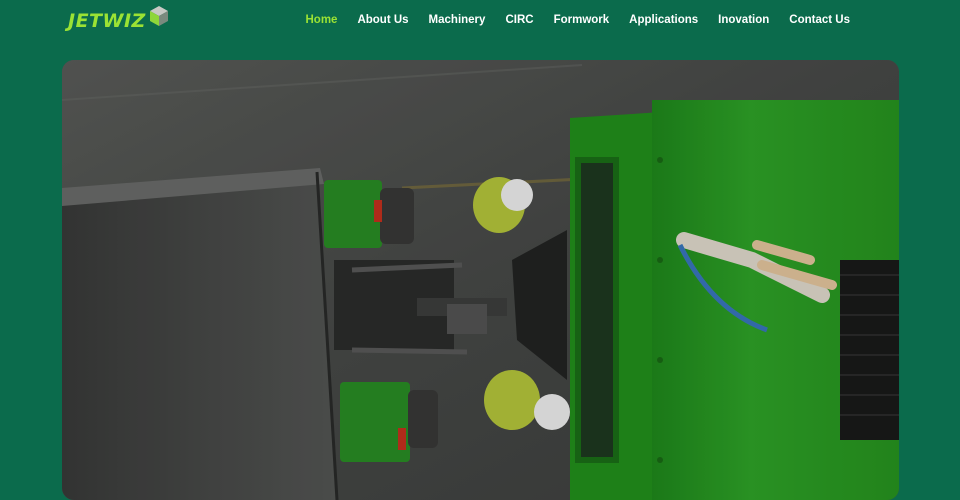 The height and width of the screenshot is (500, 960). I want to click on nav-contact-us: Contact Us, so click(819, 20).